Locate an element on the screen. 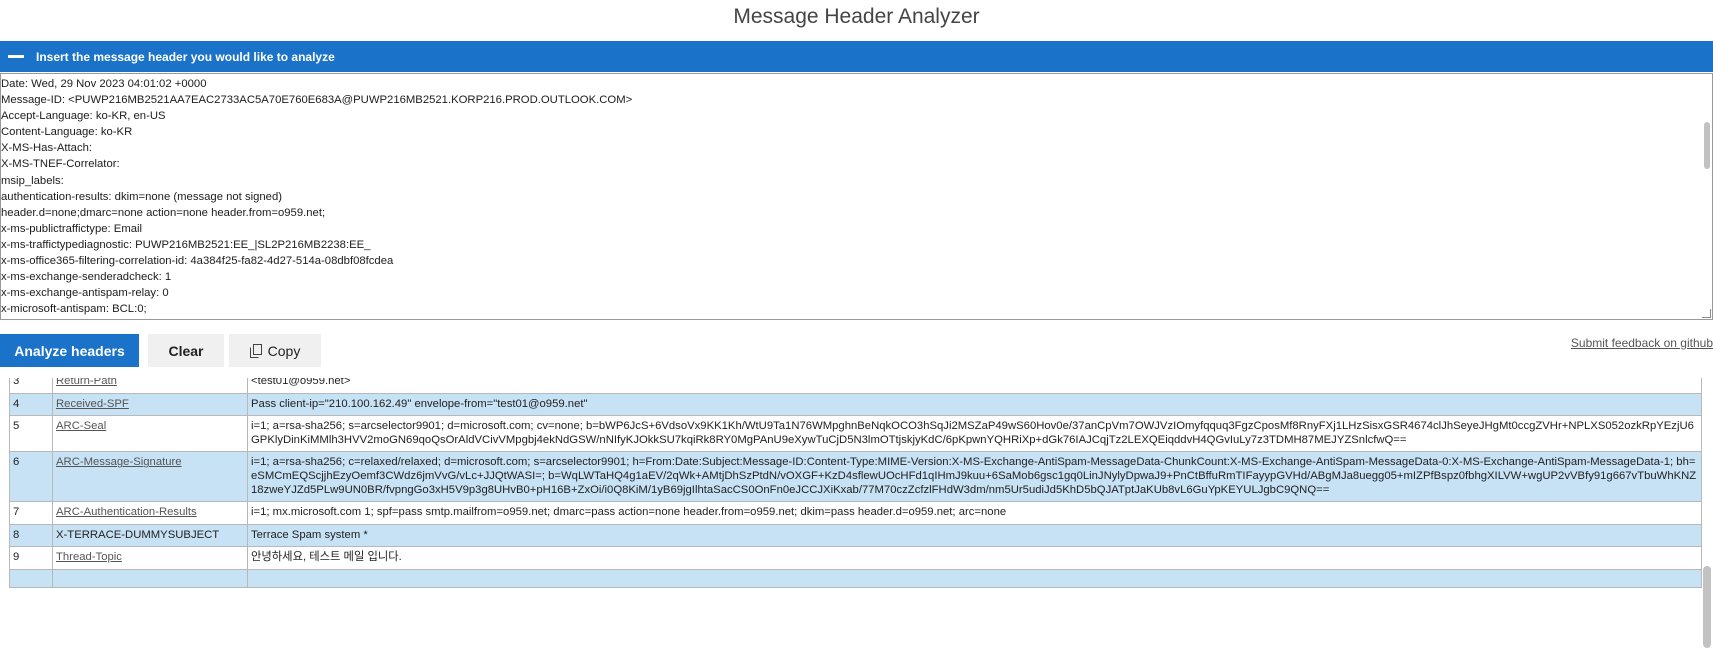 The height and width of the screenshot is (652, 1713). clear-button: Clear is located at coordinates (186, 350).